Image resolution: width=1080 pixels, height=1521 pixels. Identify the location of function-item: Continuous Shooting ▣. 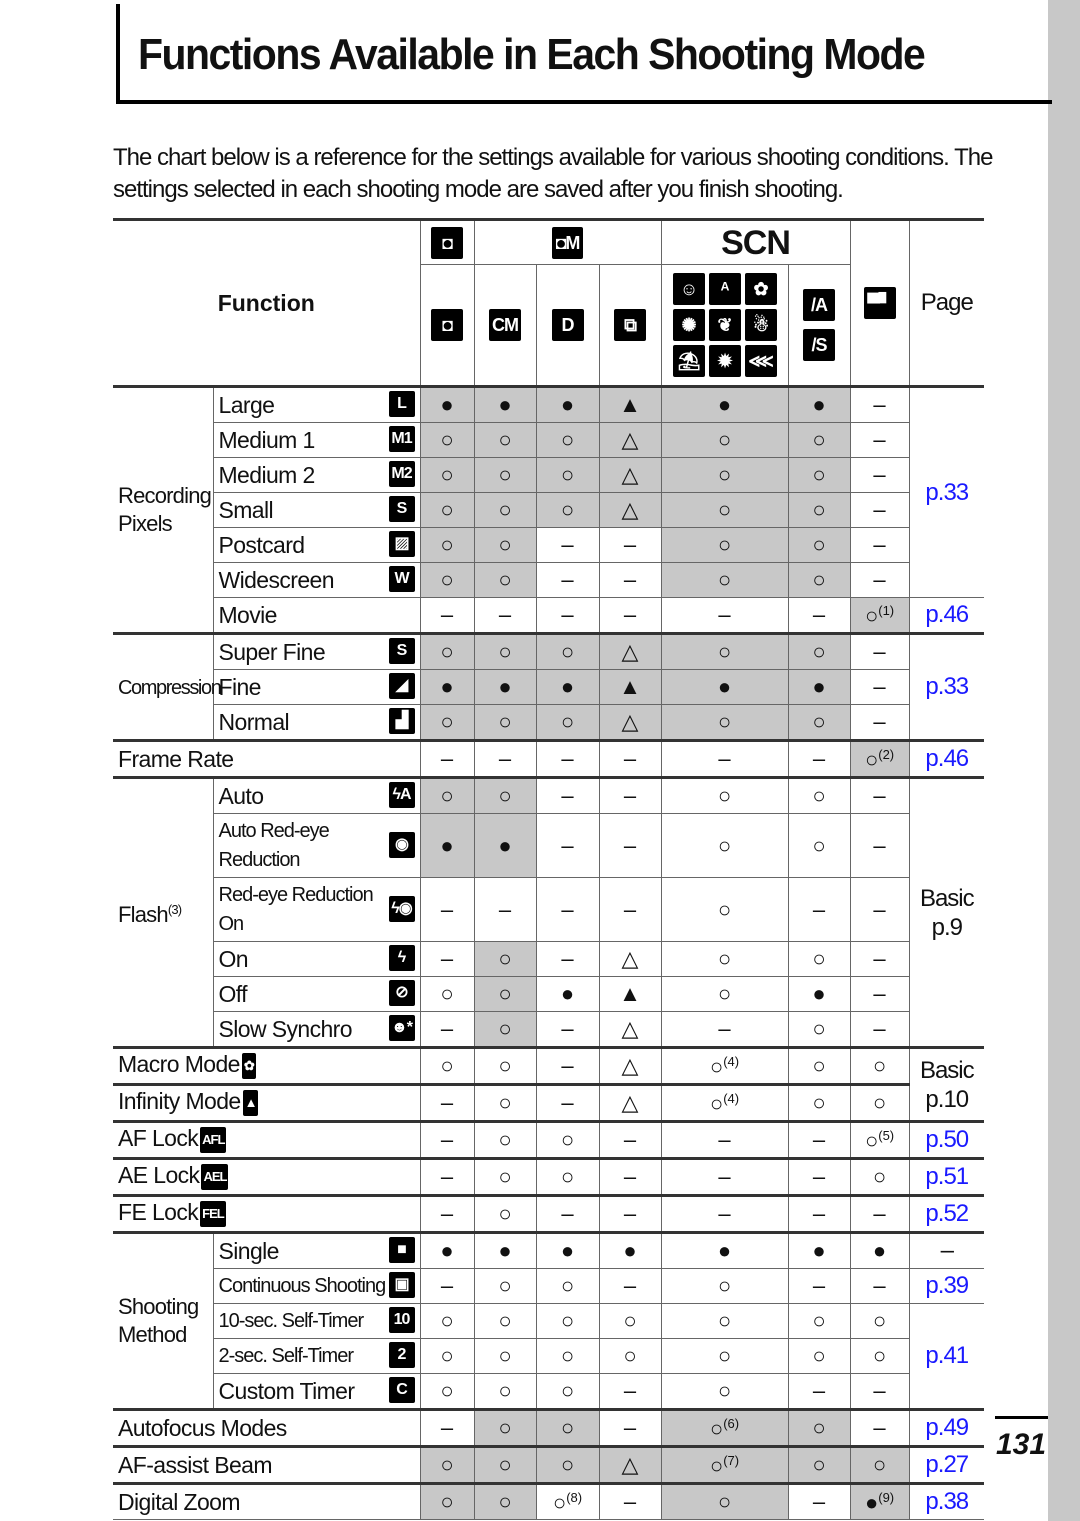
(316, 1286).